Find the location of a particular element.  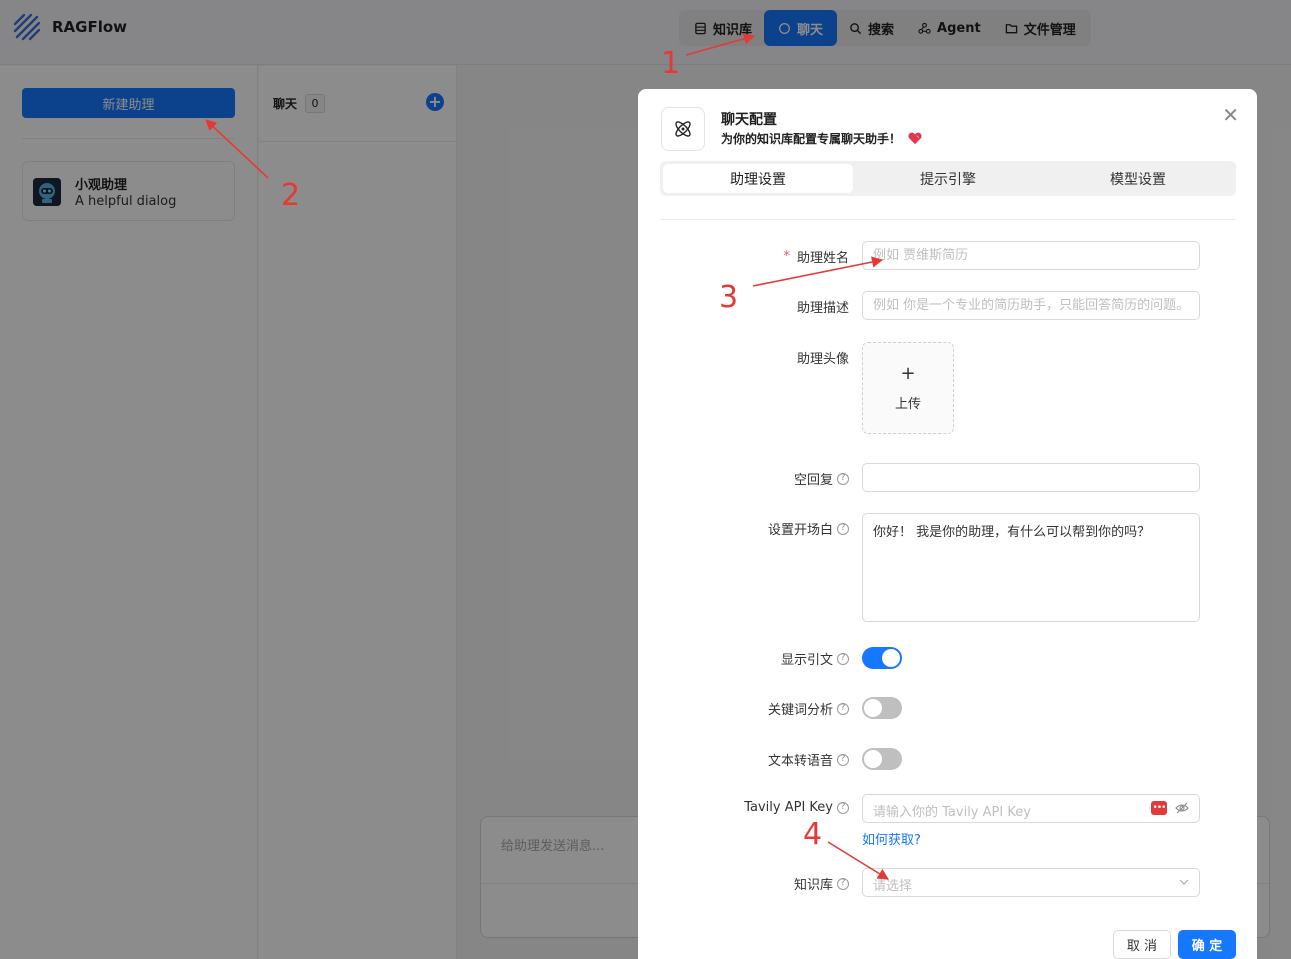

label-text: 知识库 is located at coordinates (813, 885).